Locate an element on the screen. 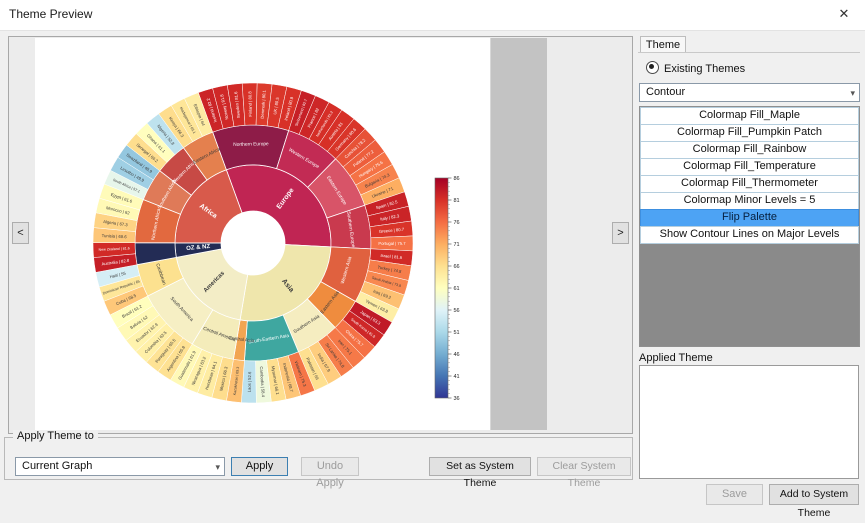 The width and height of the screenshot is (865, 523). themes-dropdown-value: Contour is located at coordinates (666, 92).